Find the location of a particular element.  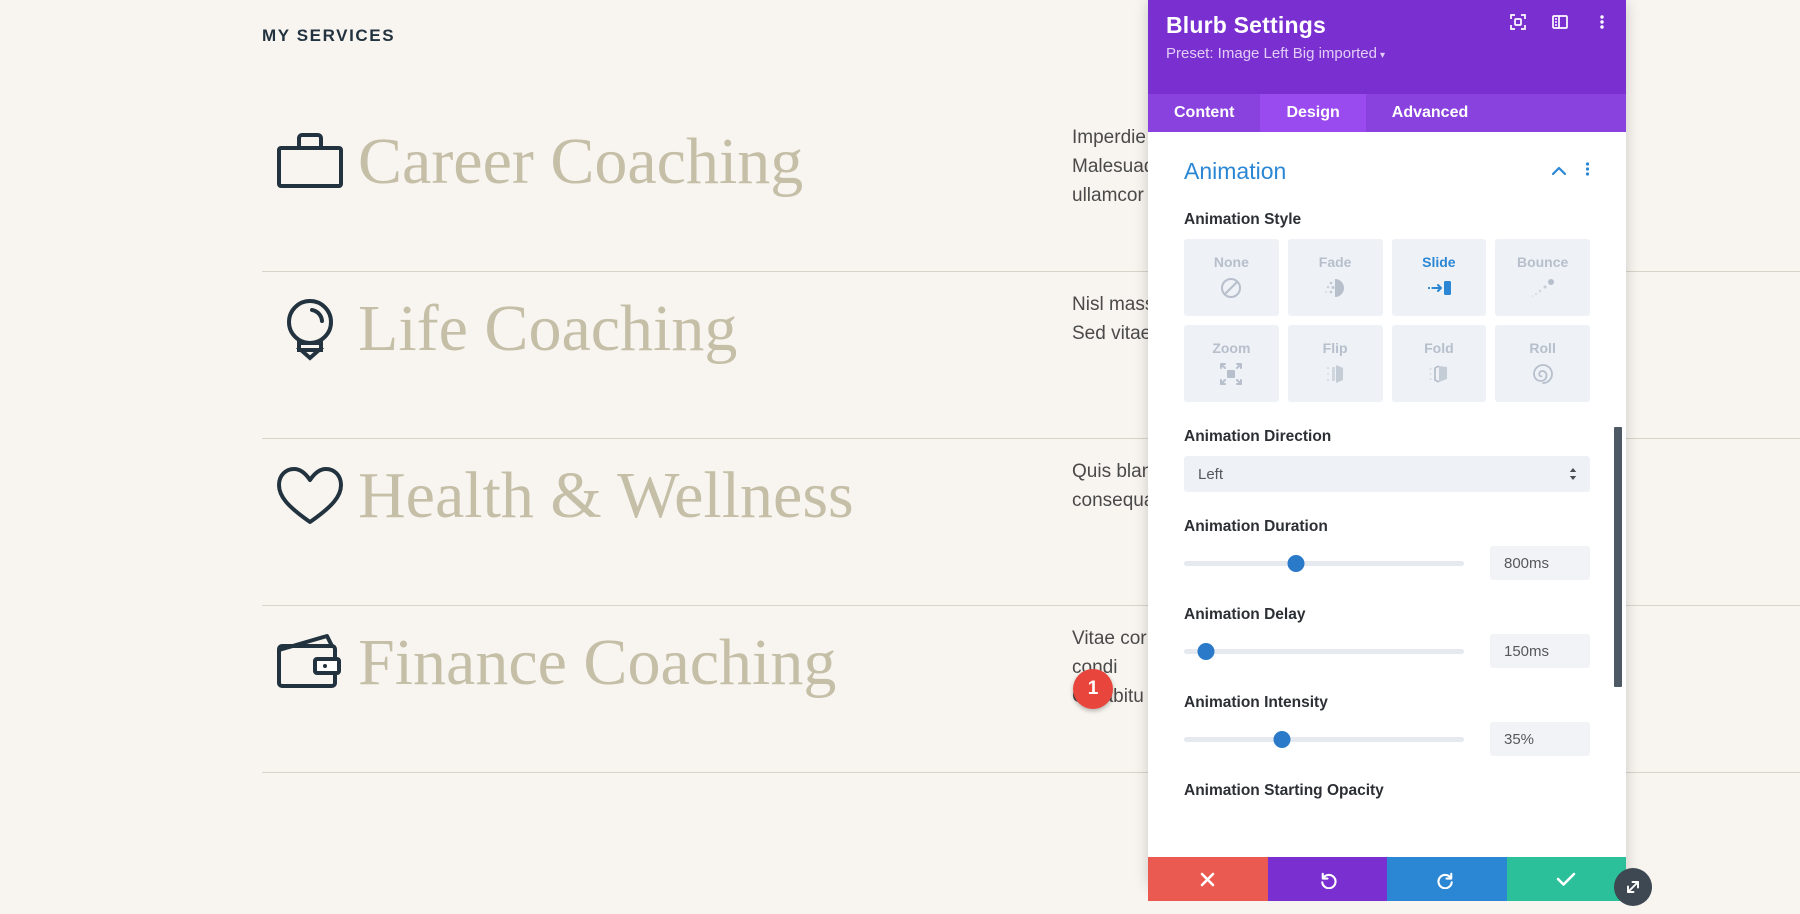

animation-style-none: None is located at coordinates (1231, 277).